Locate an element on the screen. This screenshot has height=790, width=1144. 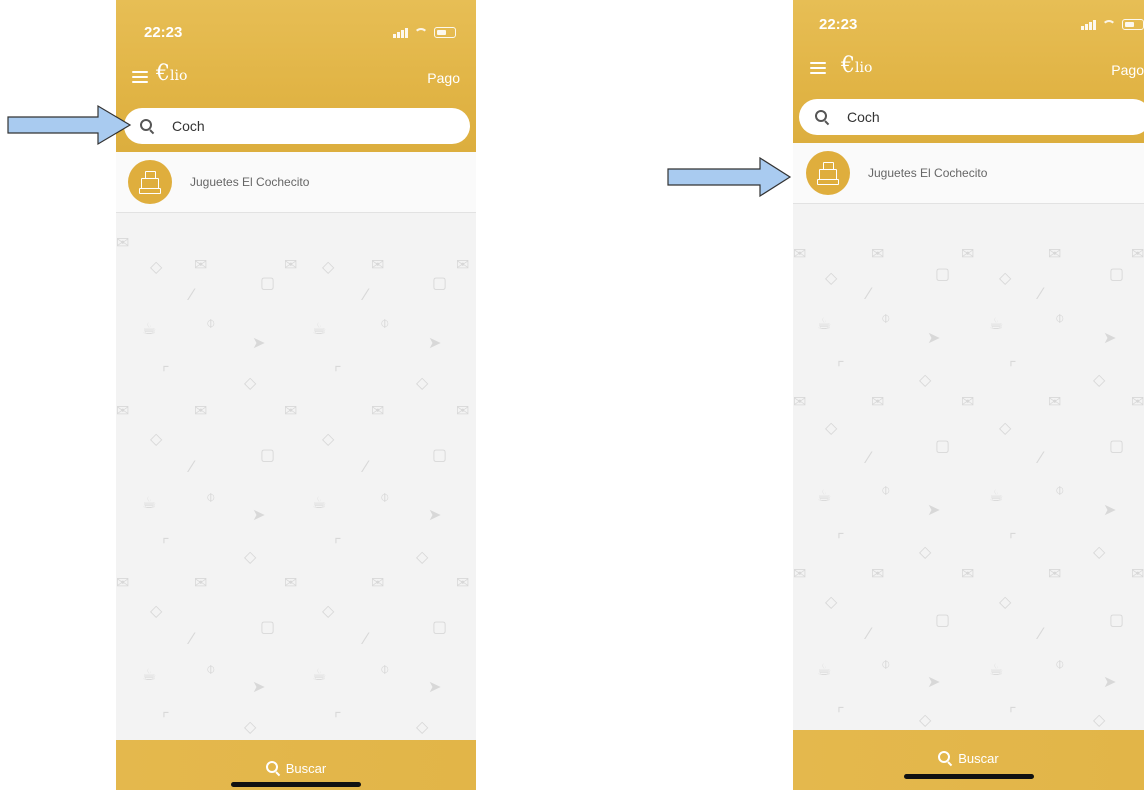
arrow-to-result is located at coordinates (729, 177).